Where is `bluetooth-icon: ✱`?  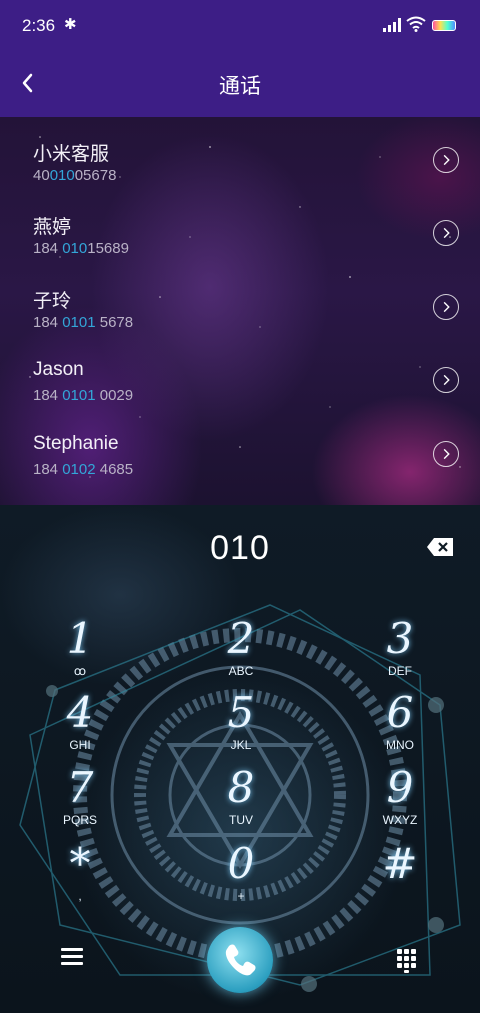
bluetooth-icon: ✱ is located at coordinates (70, 24).